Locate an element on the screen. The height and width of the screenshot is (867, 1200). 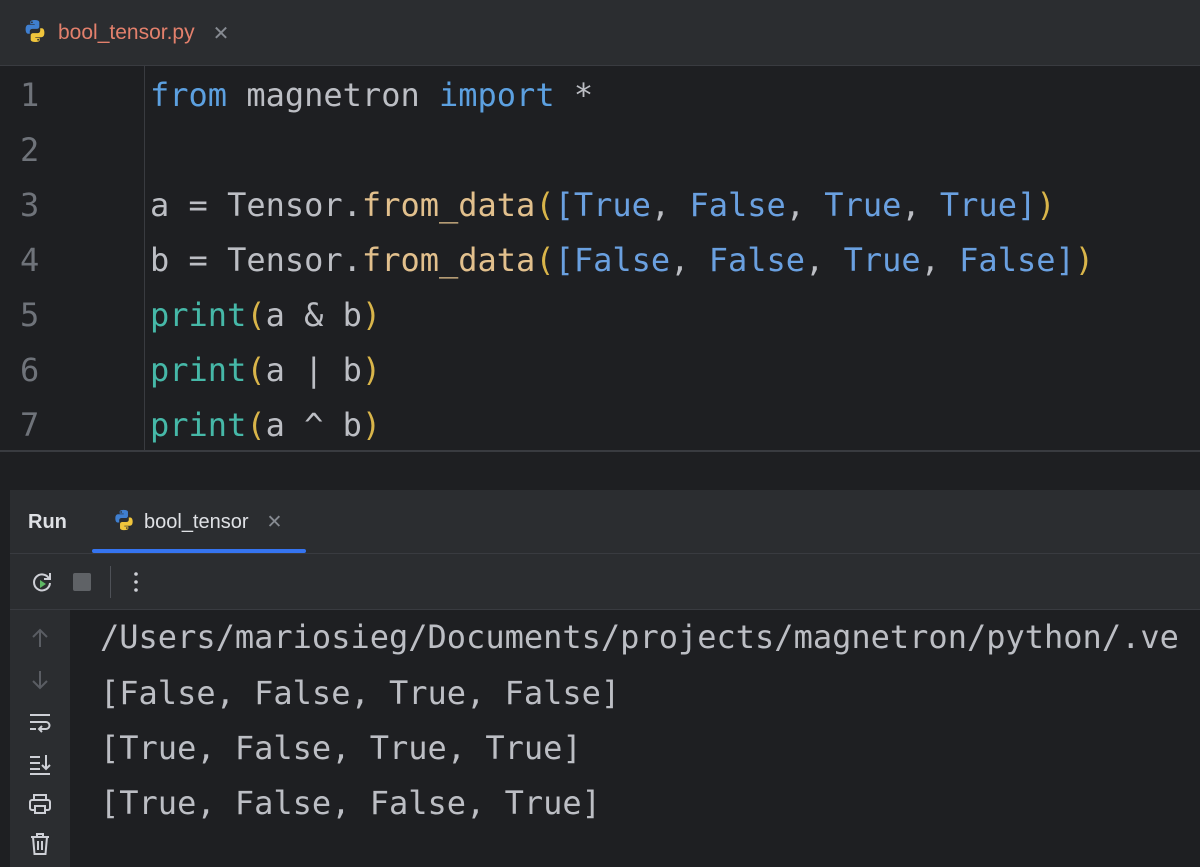
run-tool-window-header: Run bool_tensor ✕ is located at coordinates (605, 522).